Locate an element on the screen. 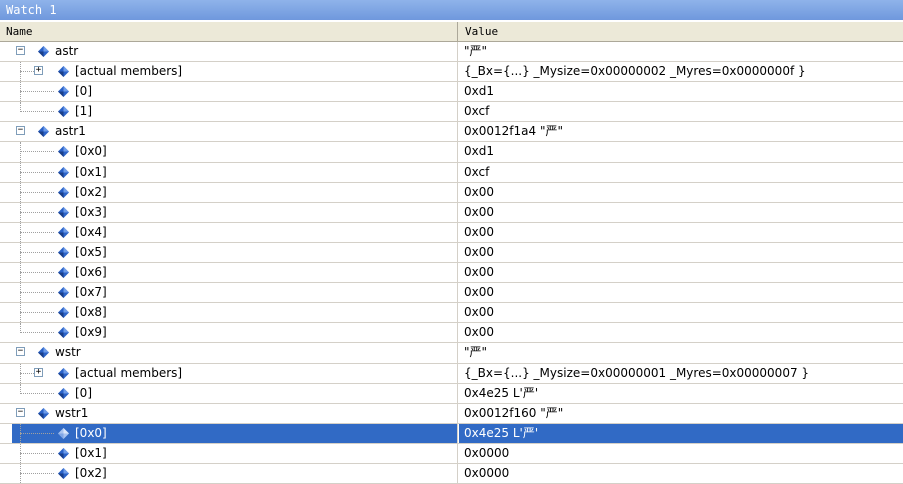 This screenshot has width=903, height=484. watch-row: [0x0] 0x4e25 L'严' is located at coordinates (451, 433).